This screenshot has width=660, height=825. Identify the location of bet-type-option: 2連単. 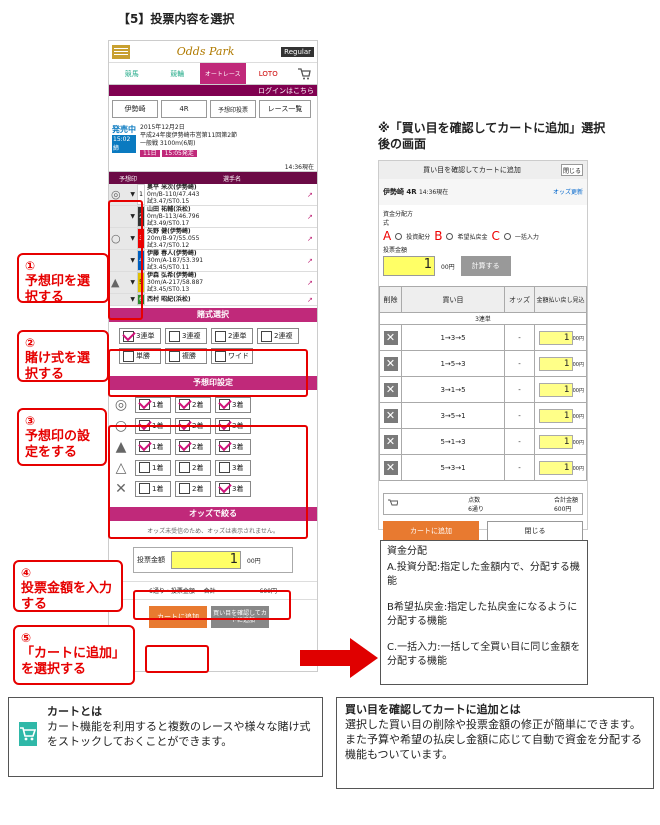
(232, 336).